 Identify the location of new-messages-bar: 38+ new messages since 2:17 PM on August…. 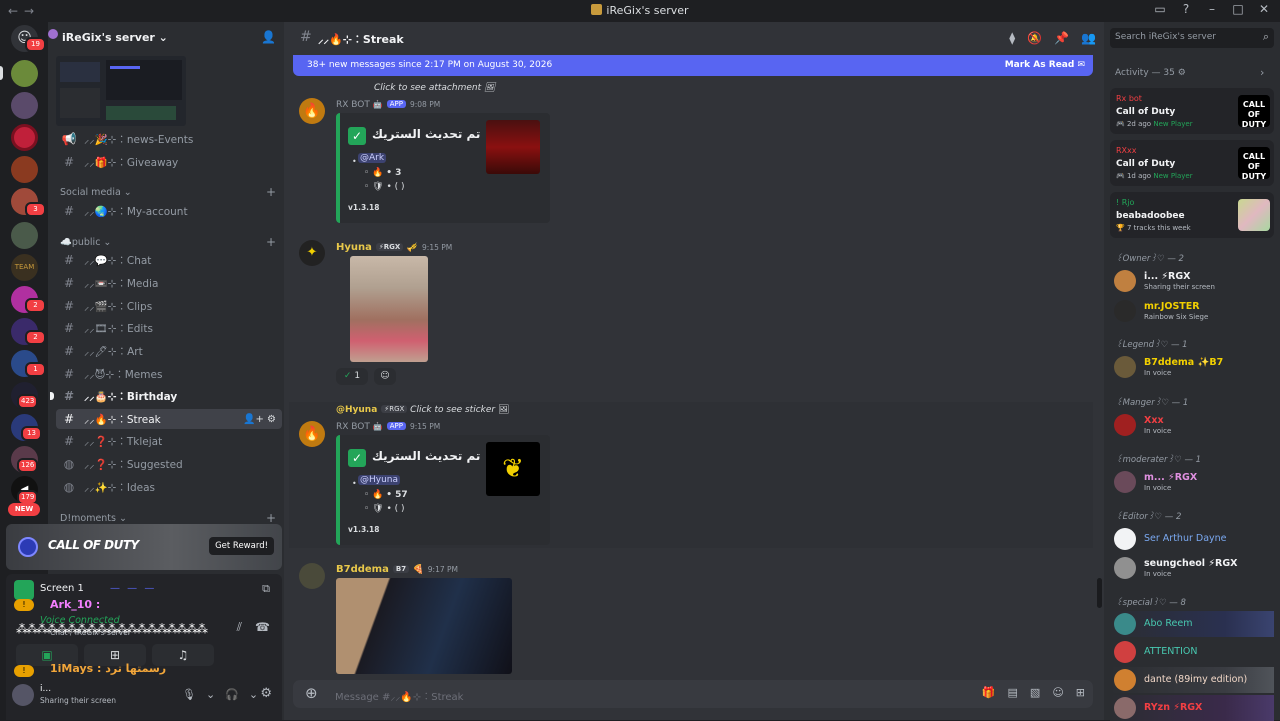
(693, 65).